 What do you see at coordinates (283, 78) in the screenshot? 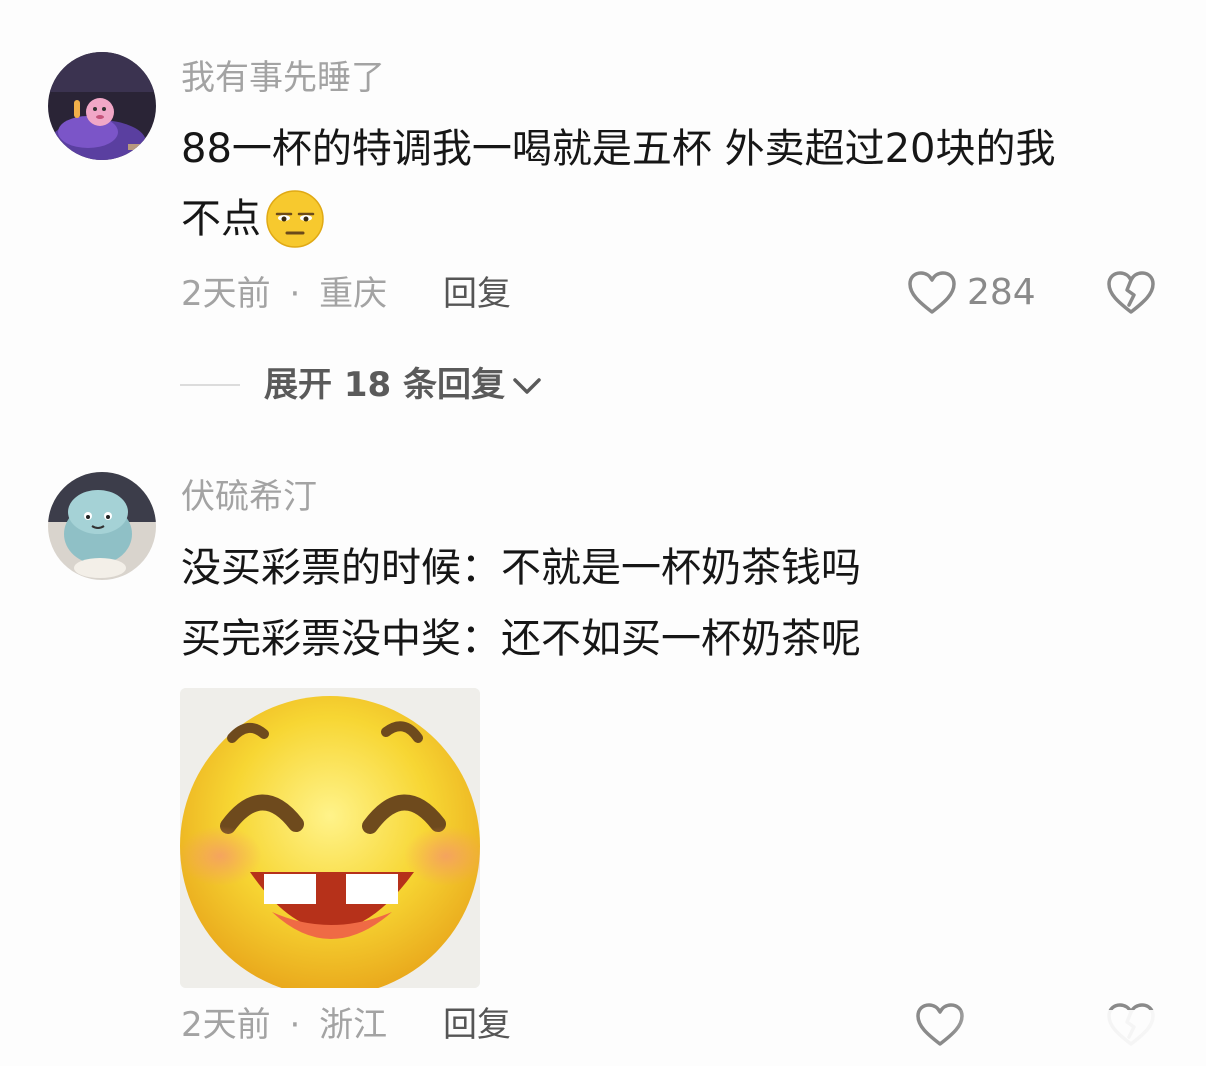
I see `username: 我有事先睡了` at bounding box center [283, 78].